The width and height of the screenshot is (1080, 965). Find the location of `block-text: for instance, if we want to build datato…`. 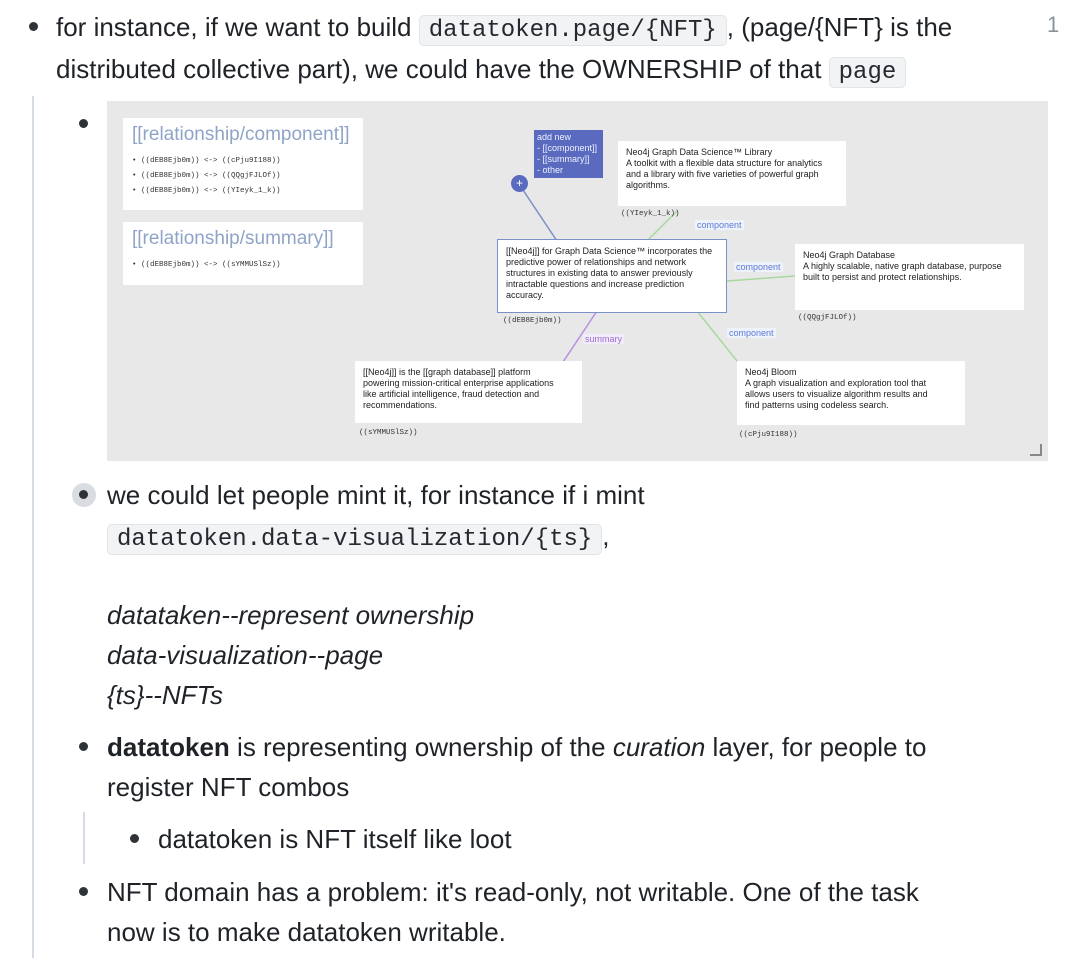

block-text: for instance, if we want to build datato… is located at coordinates (504, 29).